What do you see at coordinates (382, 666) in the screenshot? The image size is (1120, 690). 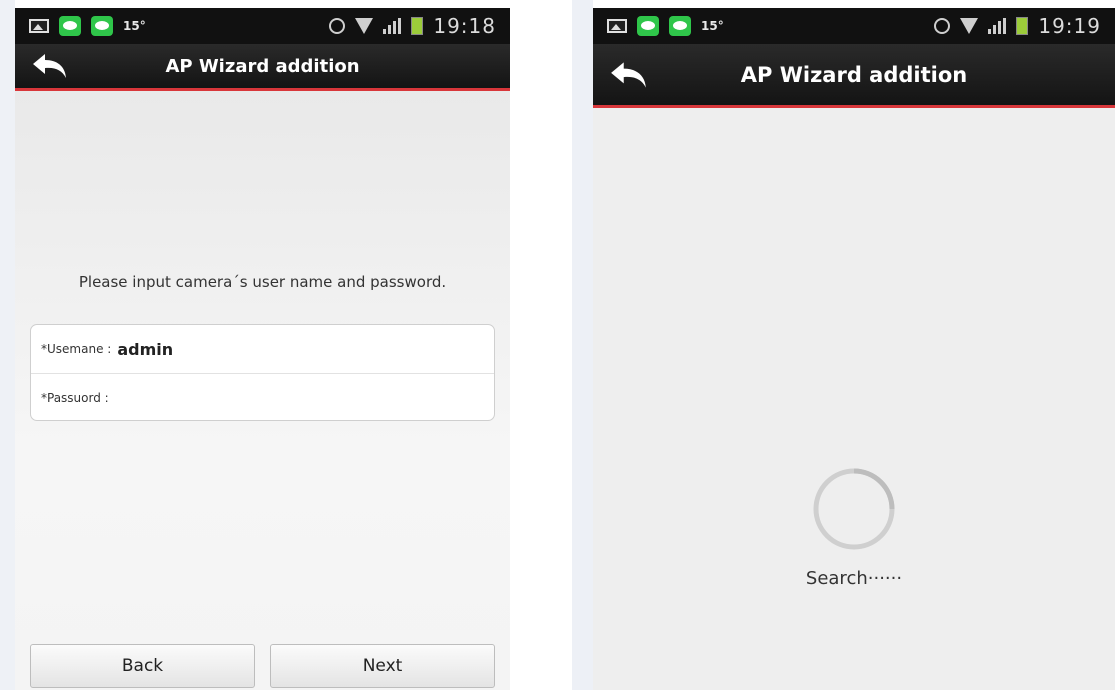 I see `next-button: Next` at bounding box center [382, 666].